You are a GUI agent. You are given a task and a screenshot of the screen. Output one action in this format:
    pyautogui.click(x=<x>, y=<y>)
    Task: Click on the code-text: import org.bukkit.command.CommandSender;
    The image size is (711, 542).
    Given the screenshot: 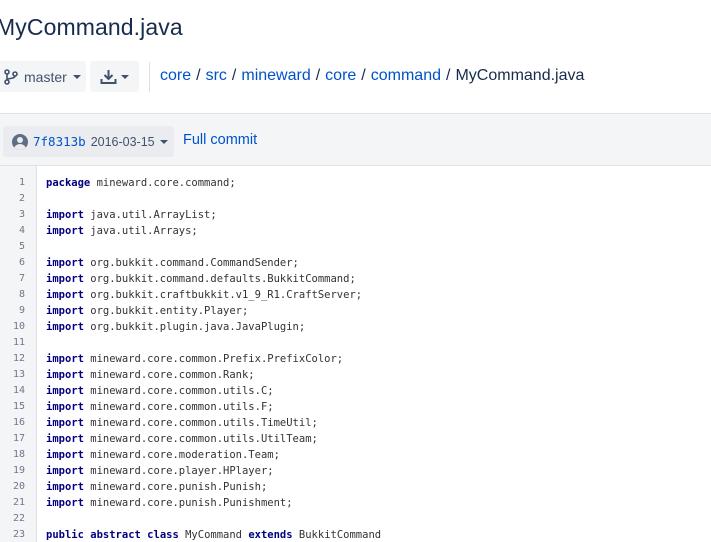 What is the action you would take?
    pyautogui.click(x=172, y=263)
    